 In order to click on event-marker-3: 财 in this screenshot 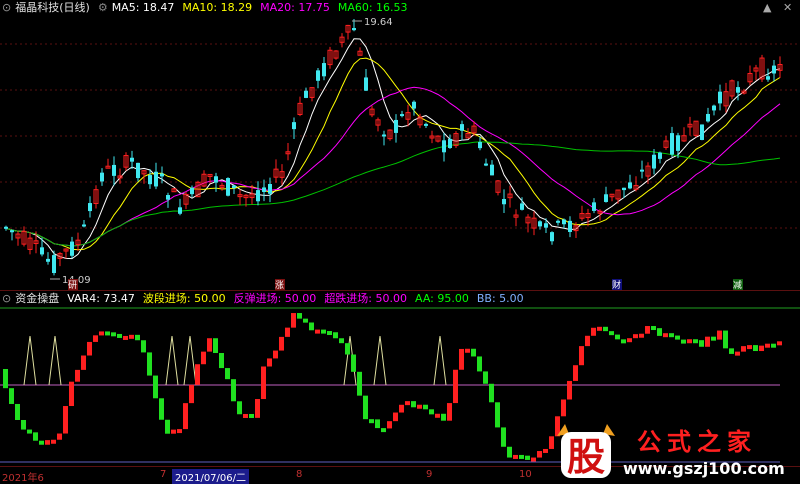, I will do `click(616, 284)`.